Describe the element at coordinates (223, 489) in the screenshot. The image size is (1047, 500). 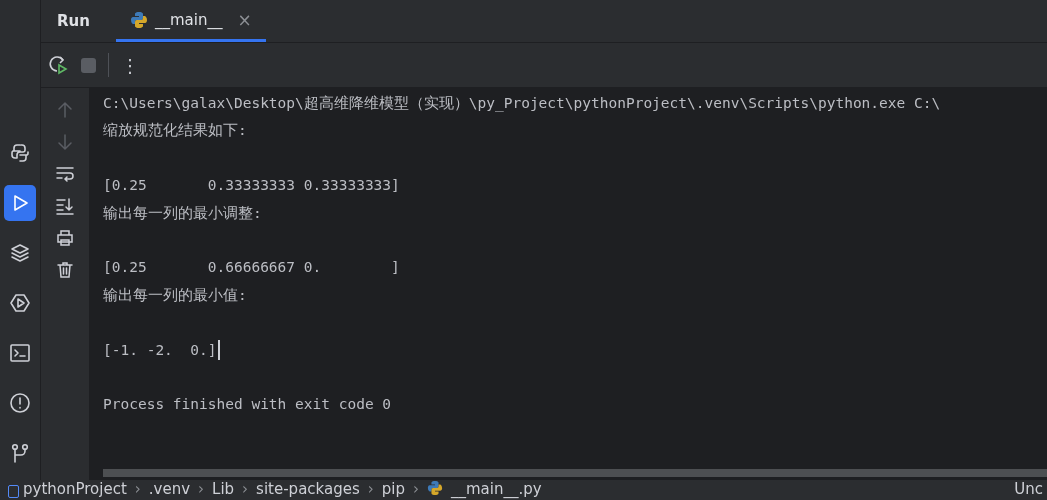
I see `breadcrumb-item: Lib` at that location.